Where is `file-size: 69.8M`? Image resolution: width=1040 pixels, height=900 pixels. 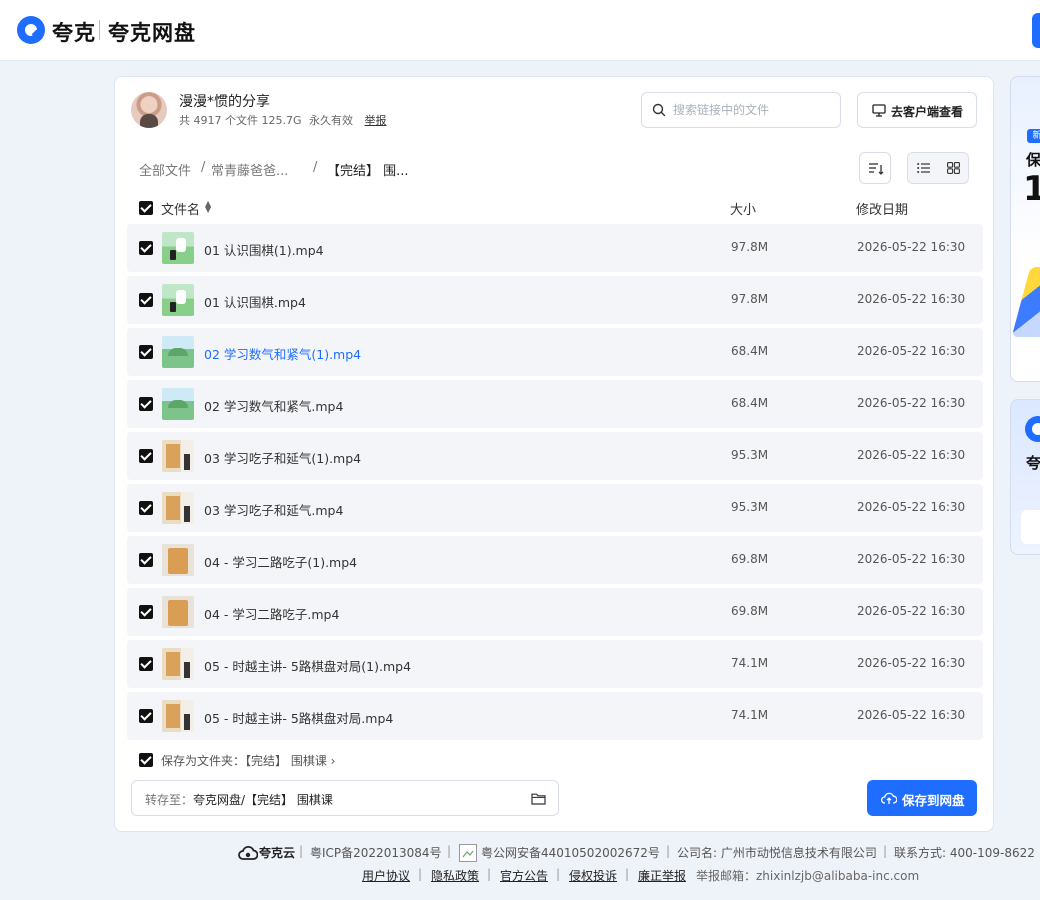 file-size: 69.8M is located at coordinates (750, 611).